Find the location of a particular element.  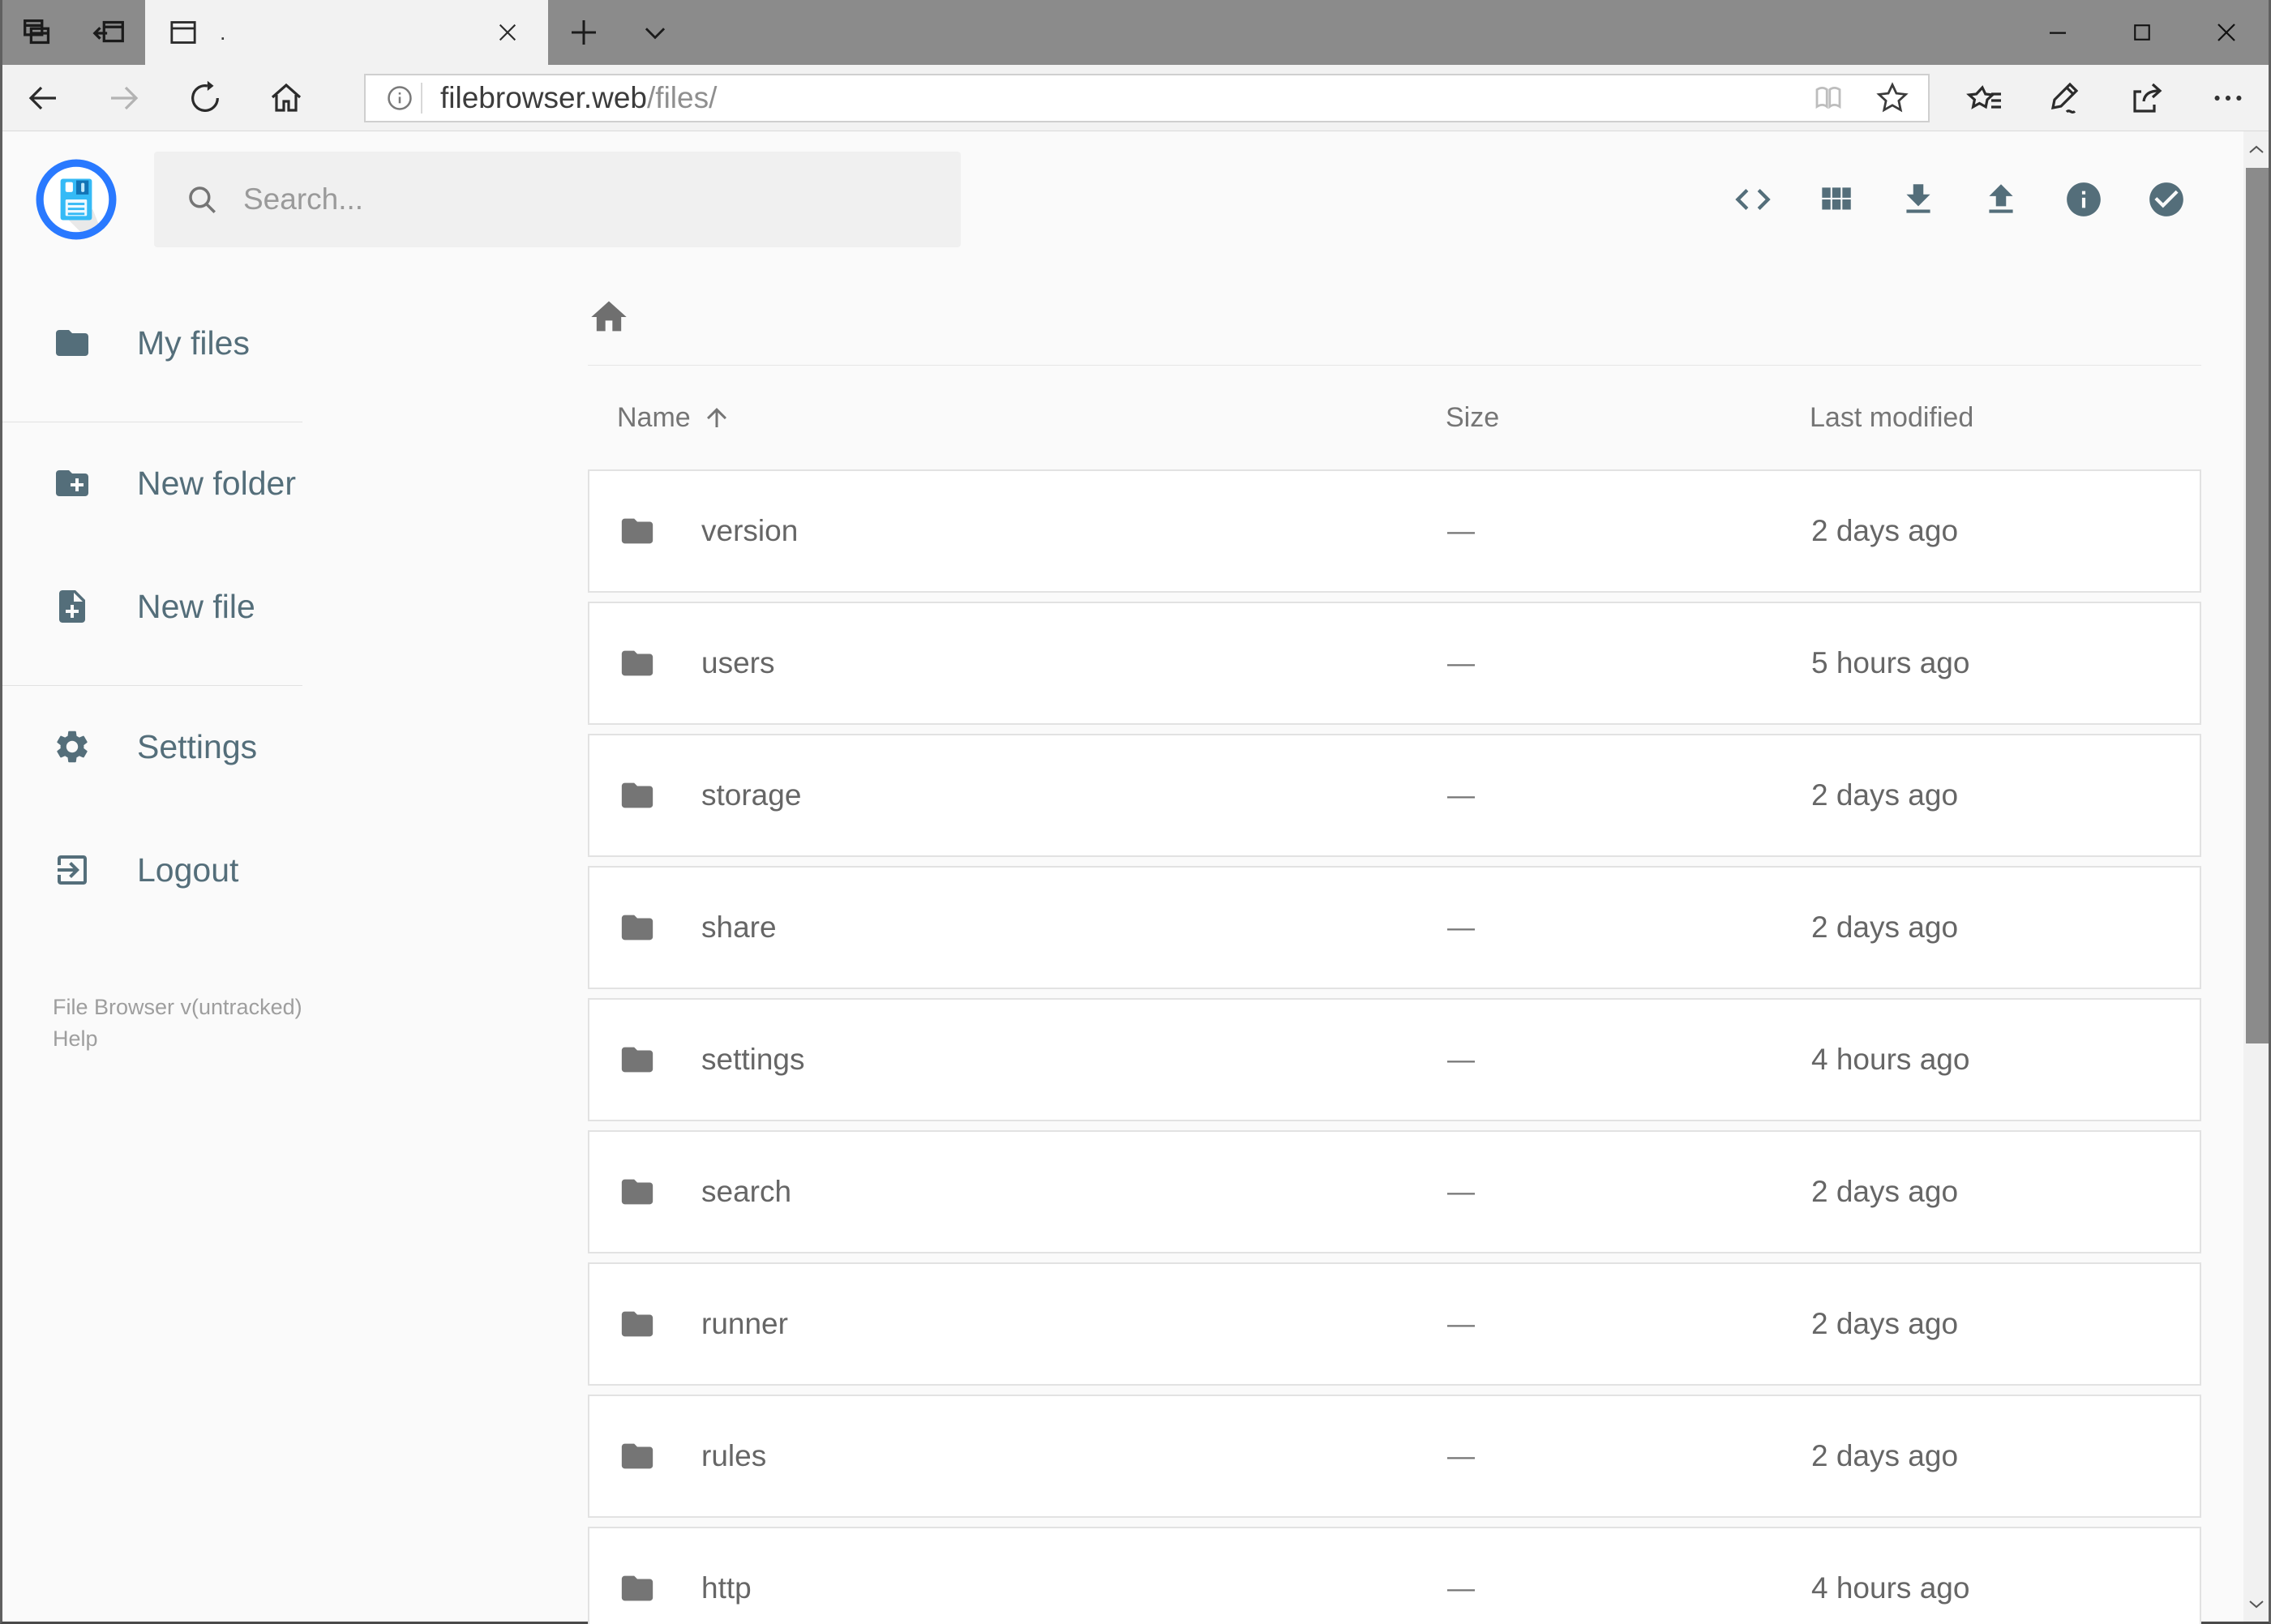

breadcrumb is located at coordinates (1416, 331).